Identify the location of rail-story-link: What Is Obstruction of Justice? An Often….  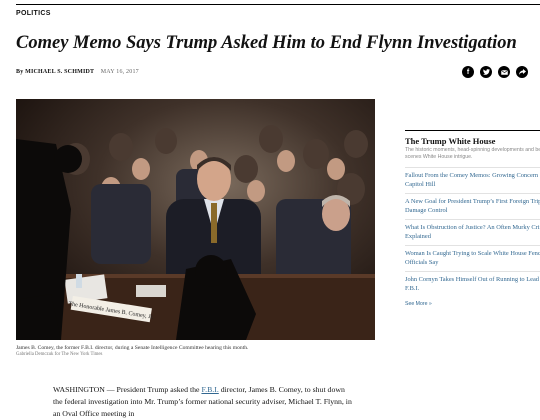
(472, 232).